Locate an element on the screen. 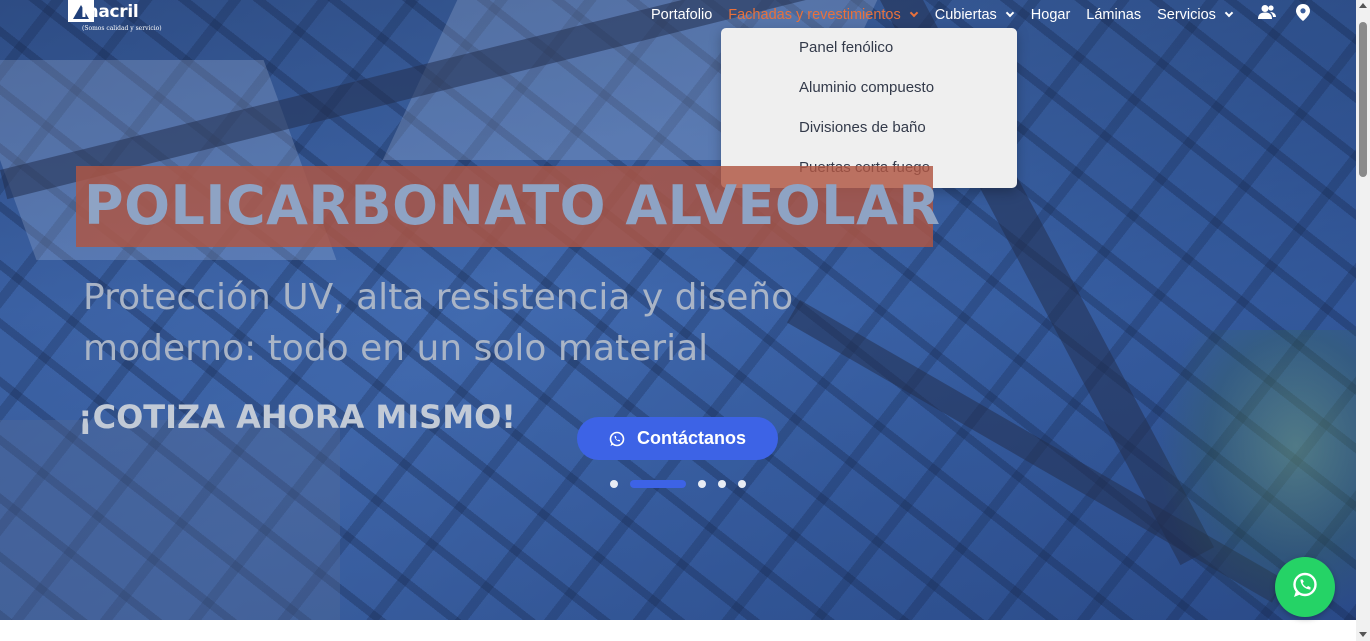  dropdown-item-panel-fenolico: Panel fenólico is located at coordinates (846, 47).